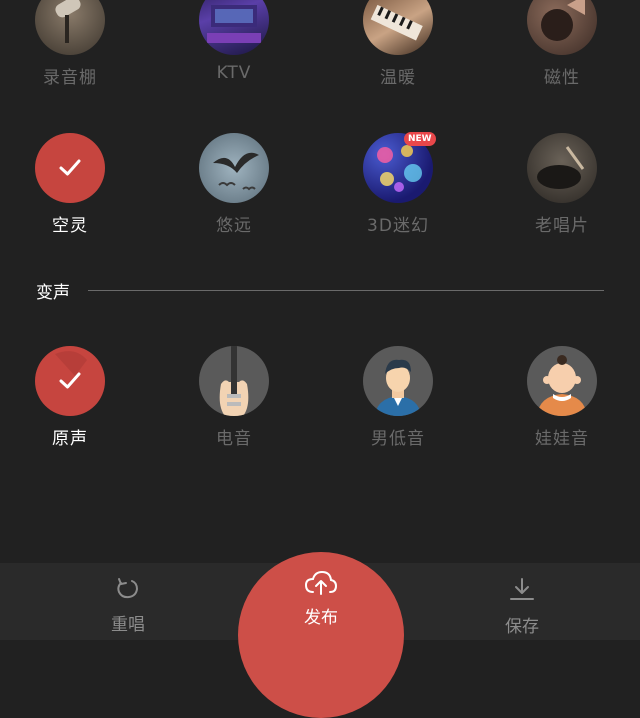 Image resolution: width=640 pixels, height=718 pixels. I want to click on gramophone-thumbnail, so click(562, 27).